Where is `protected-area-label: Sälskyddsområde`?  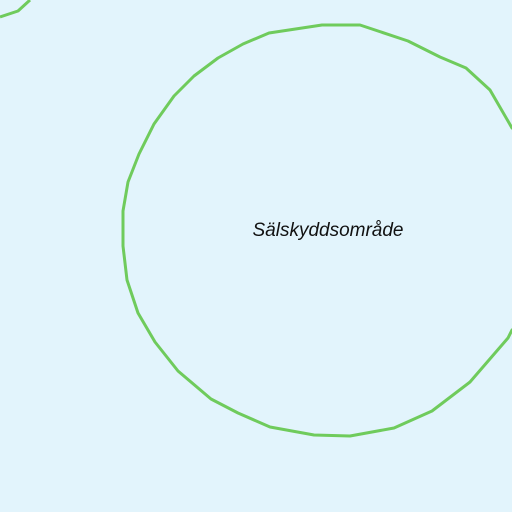 protected-area-label: Sälskyddsområde is located at coordinates (327, 231).